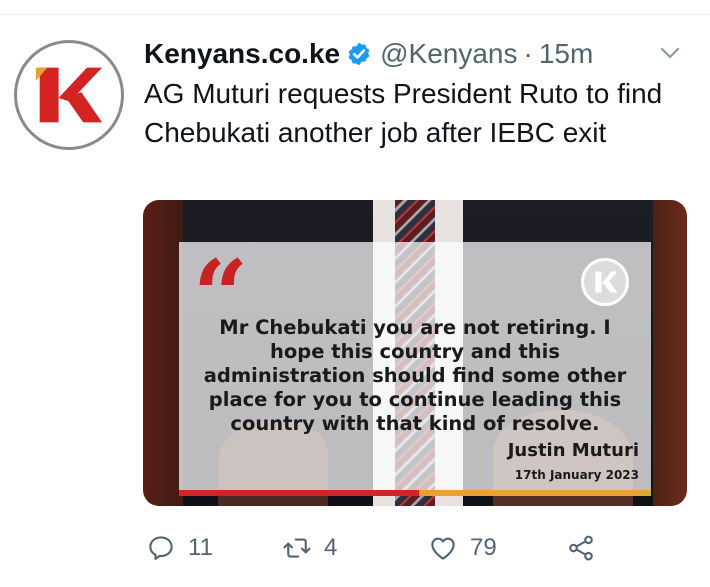 The width and height of the screenshot is (710, 587). Describe the element at coordinates (535, 493) in the screenshot. I see `brand-bar-orange` at that location.